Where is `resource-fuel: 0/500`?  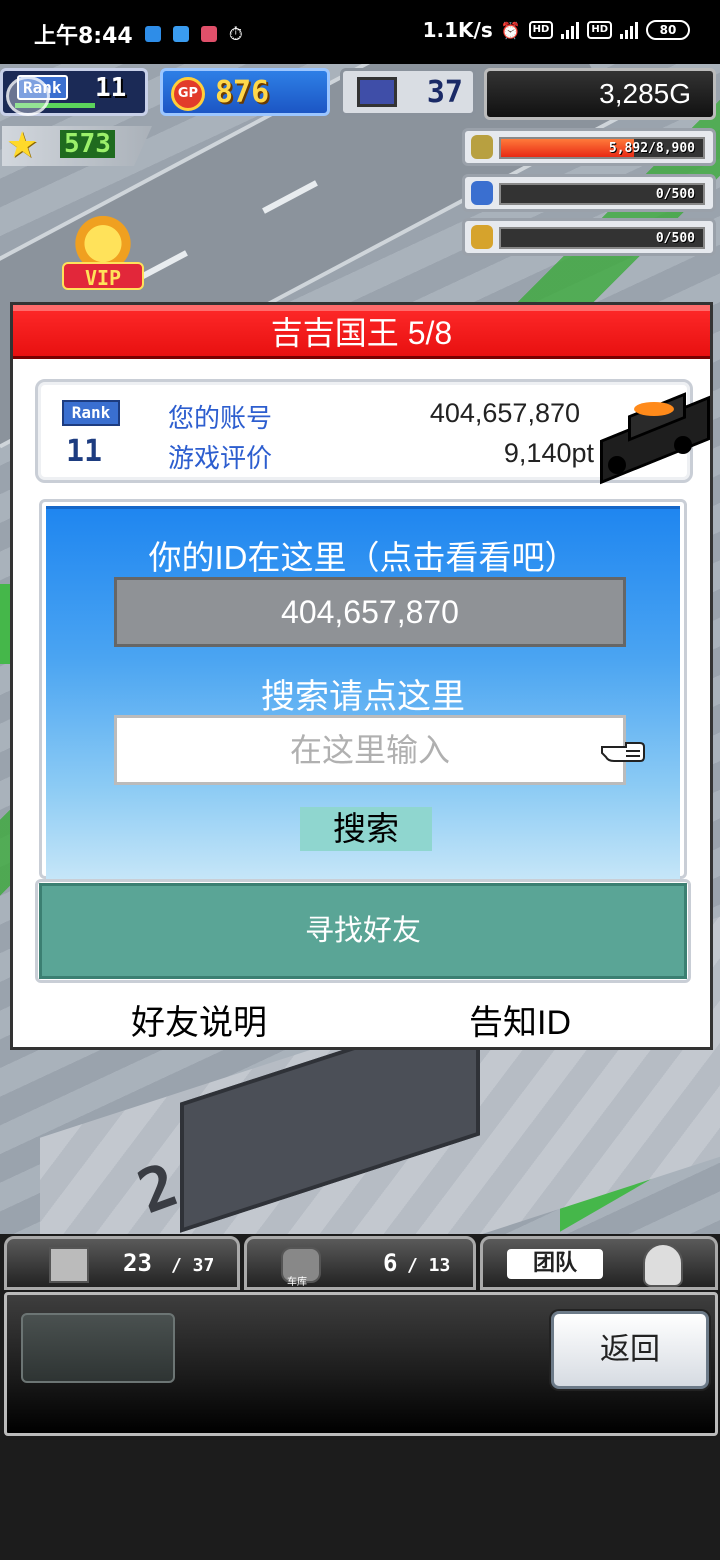
resource-fuel: 0/500 is located at coordinates (589, 193).